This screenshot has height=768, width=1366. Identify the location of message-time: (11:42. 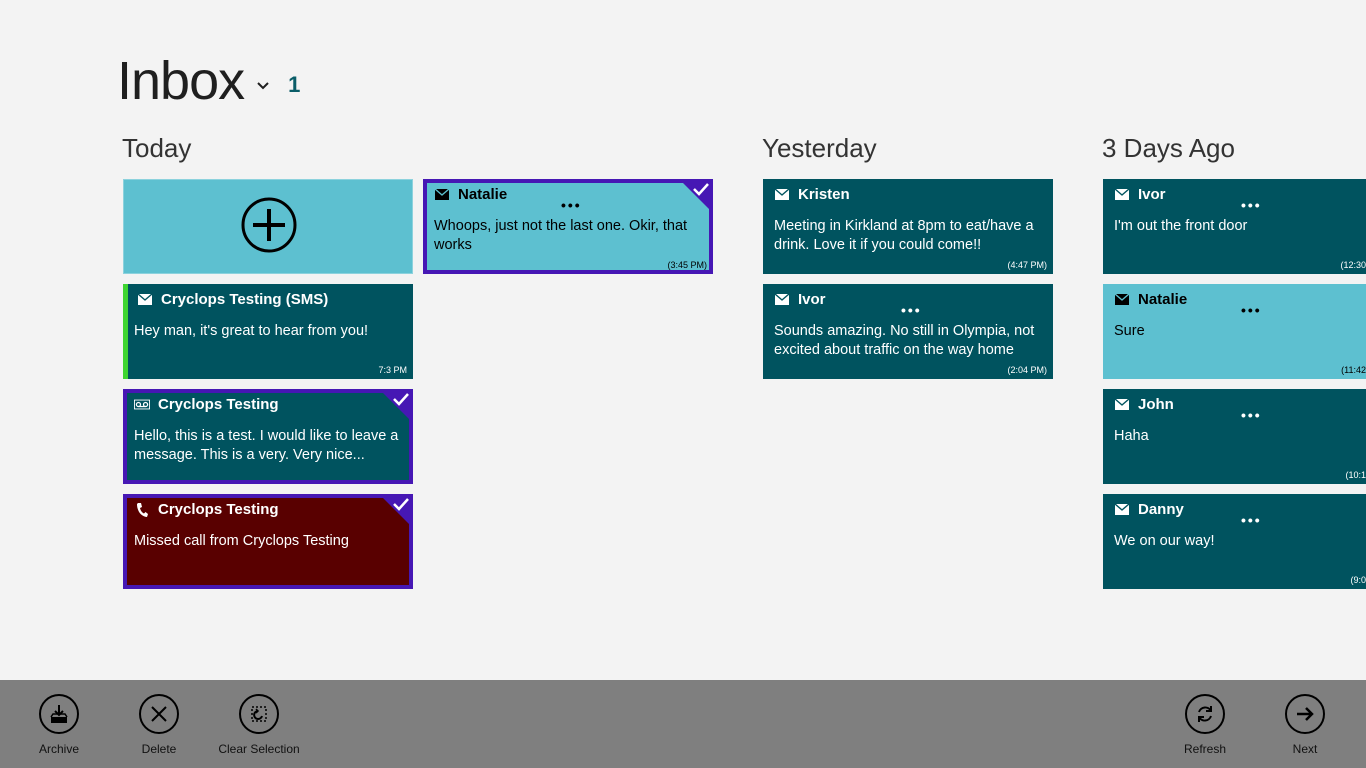
(1353, 370).